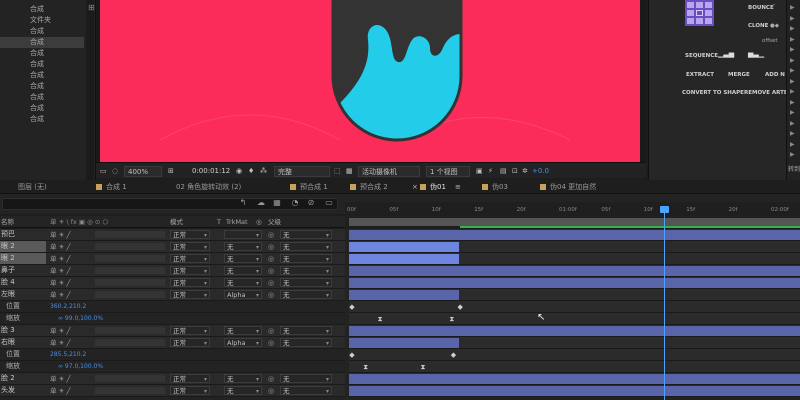 This screenshot has width=800, height=400. What do you see at coordinates (172, 355) in the screenshot?
I see `property-row: 位置 285.5,210.2` at bounding box center [172, 355].